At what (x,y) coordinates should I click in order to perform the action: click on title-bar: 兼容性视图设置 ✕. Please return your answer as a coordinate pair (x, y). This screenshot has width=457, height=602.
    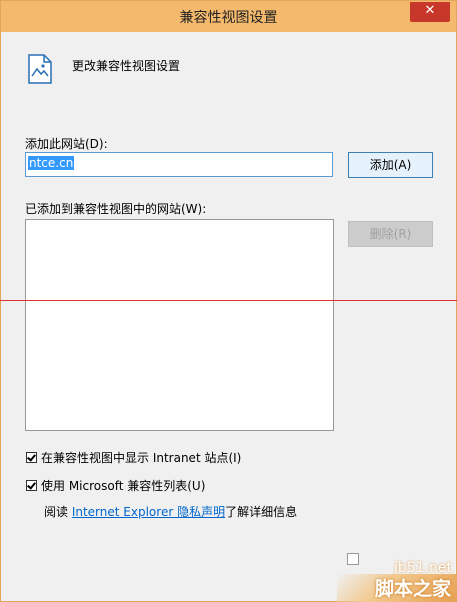
    Looking at the image, I should click on (228, 16).